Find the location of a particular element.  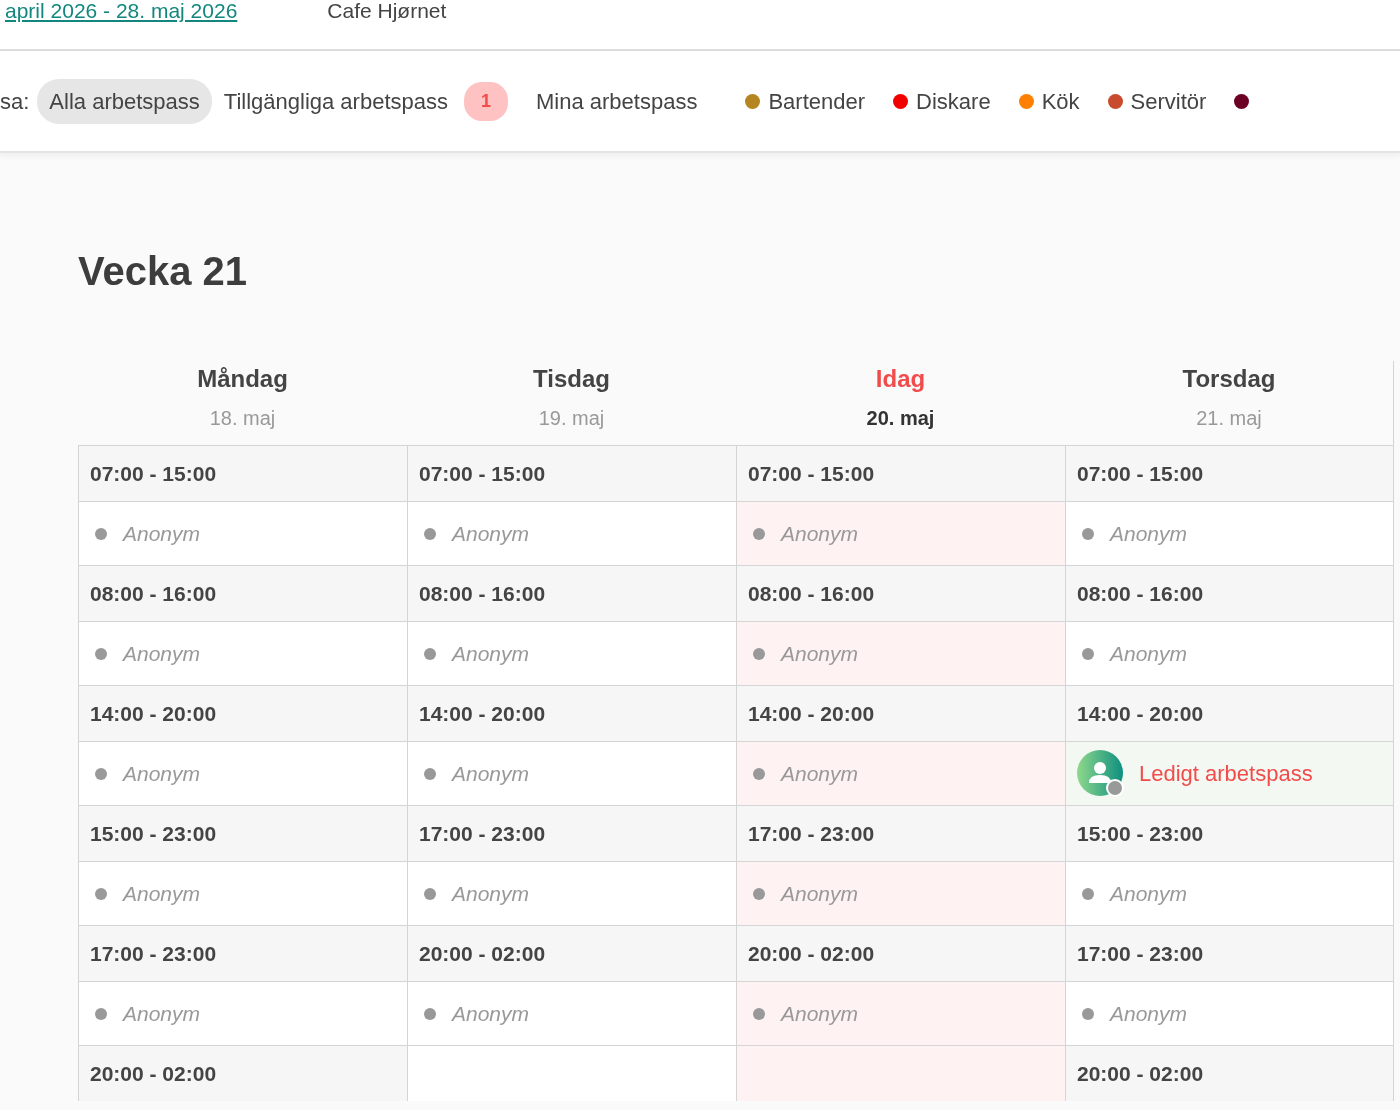

venue-name: Cafe Hjørnet is located at coordinates (387, 11).